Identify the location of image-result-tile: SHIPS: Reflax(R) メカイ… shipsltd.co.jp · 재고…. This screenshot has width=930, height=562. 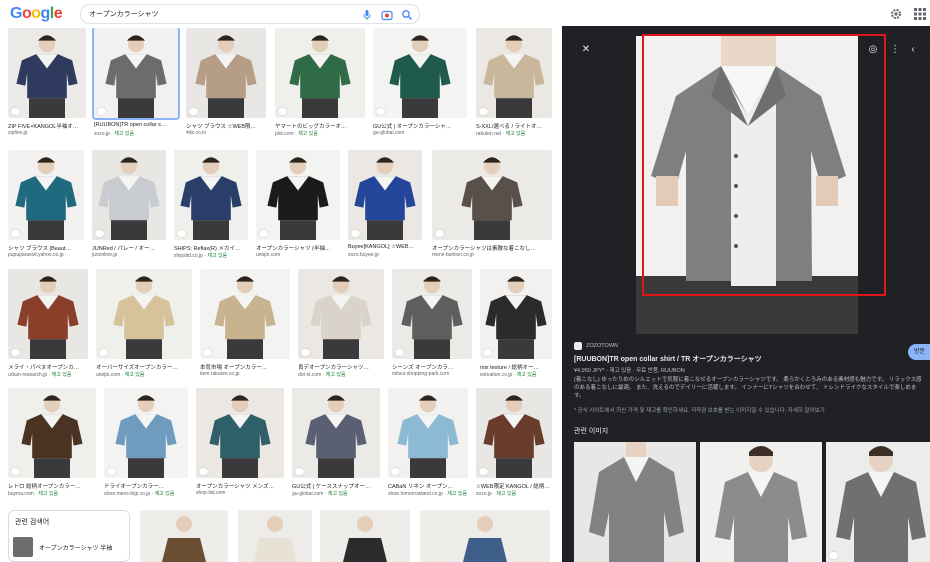
(211, 209).